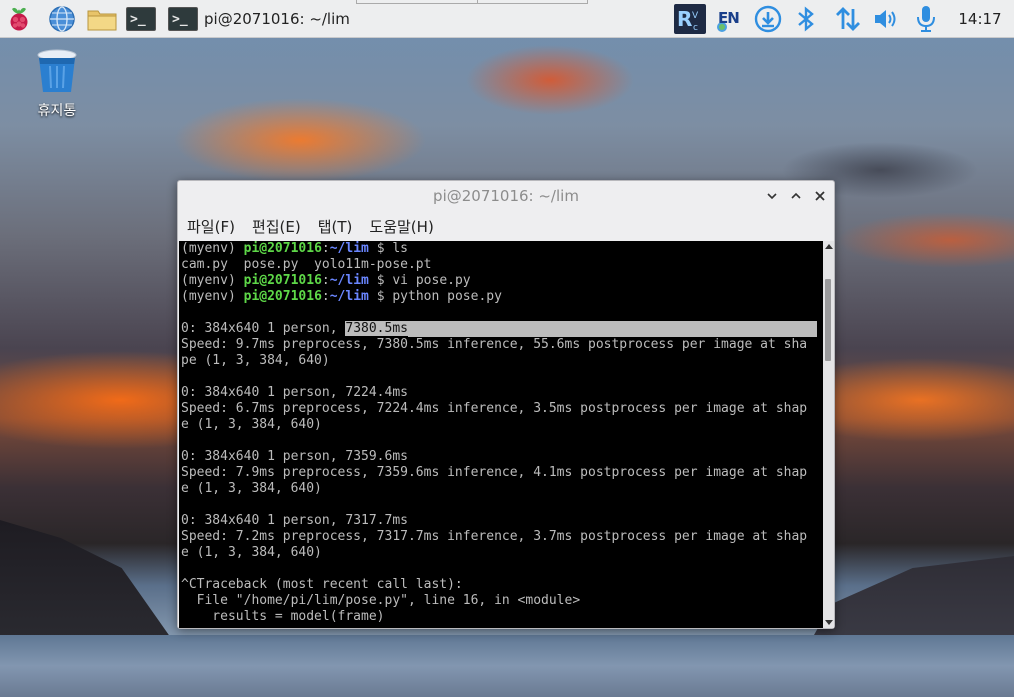 This screenshot has height=697, width=1014. What do you see at coordinates (294, 392) in the screenshot?
I see `terminal-line: 0: 384x640 1 person, 7224.4ms` at bounding box center [294, 392].